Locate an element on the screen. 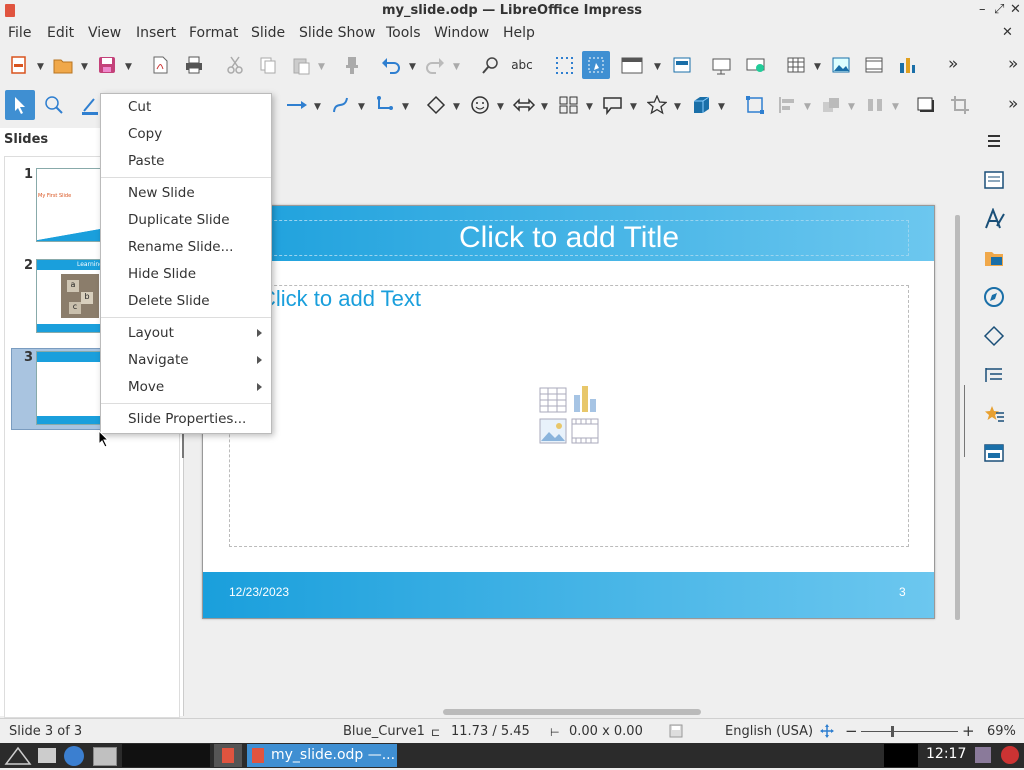  spelling-icon: abc is located at coordinates (522, 65).